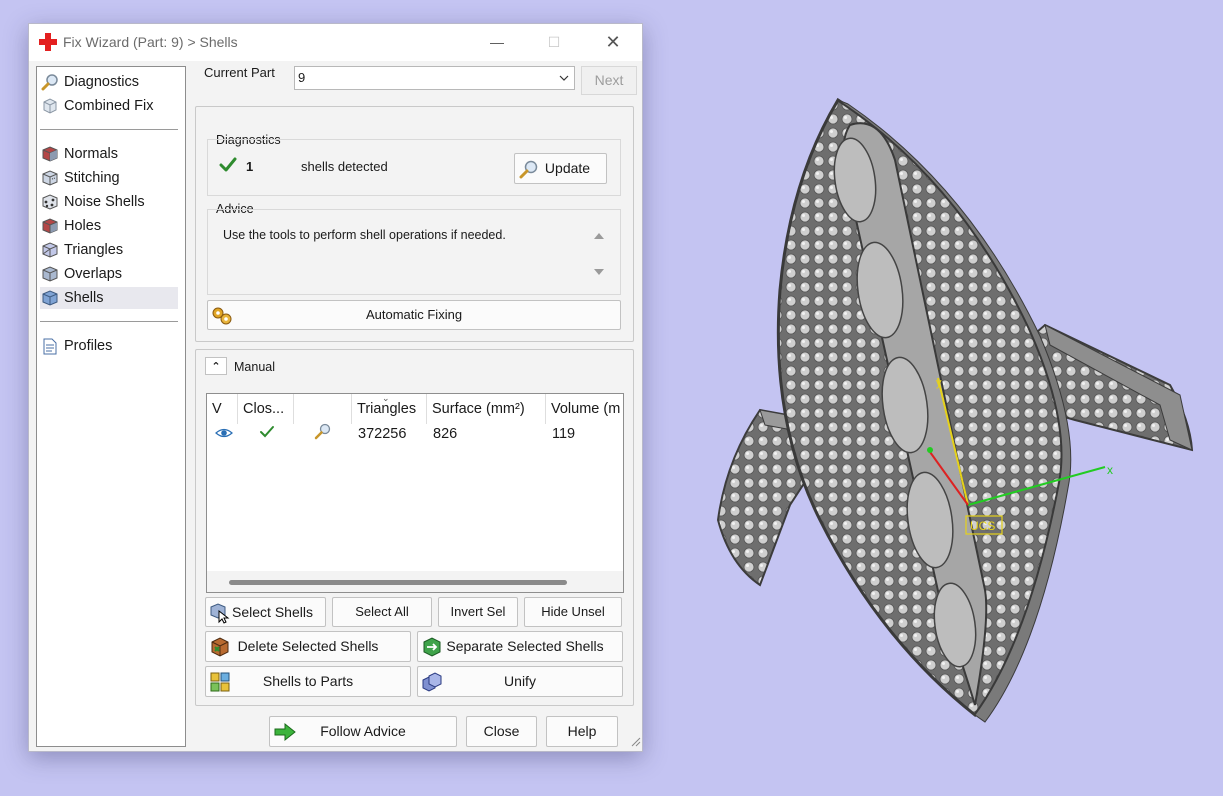 Image resolution: width=1223 pixels, height=796 pixels. I want to click on column-header-surface: Surface (mm²), so click(485, 409).